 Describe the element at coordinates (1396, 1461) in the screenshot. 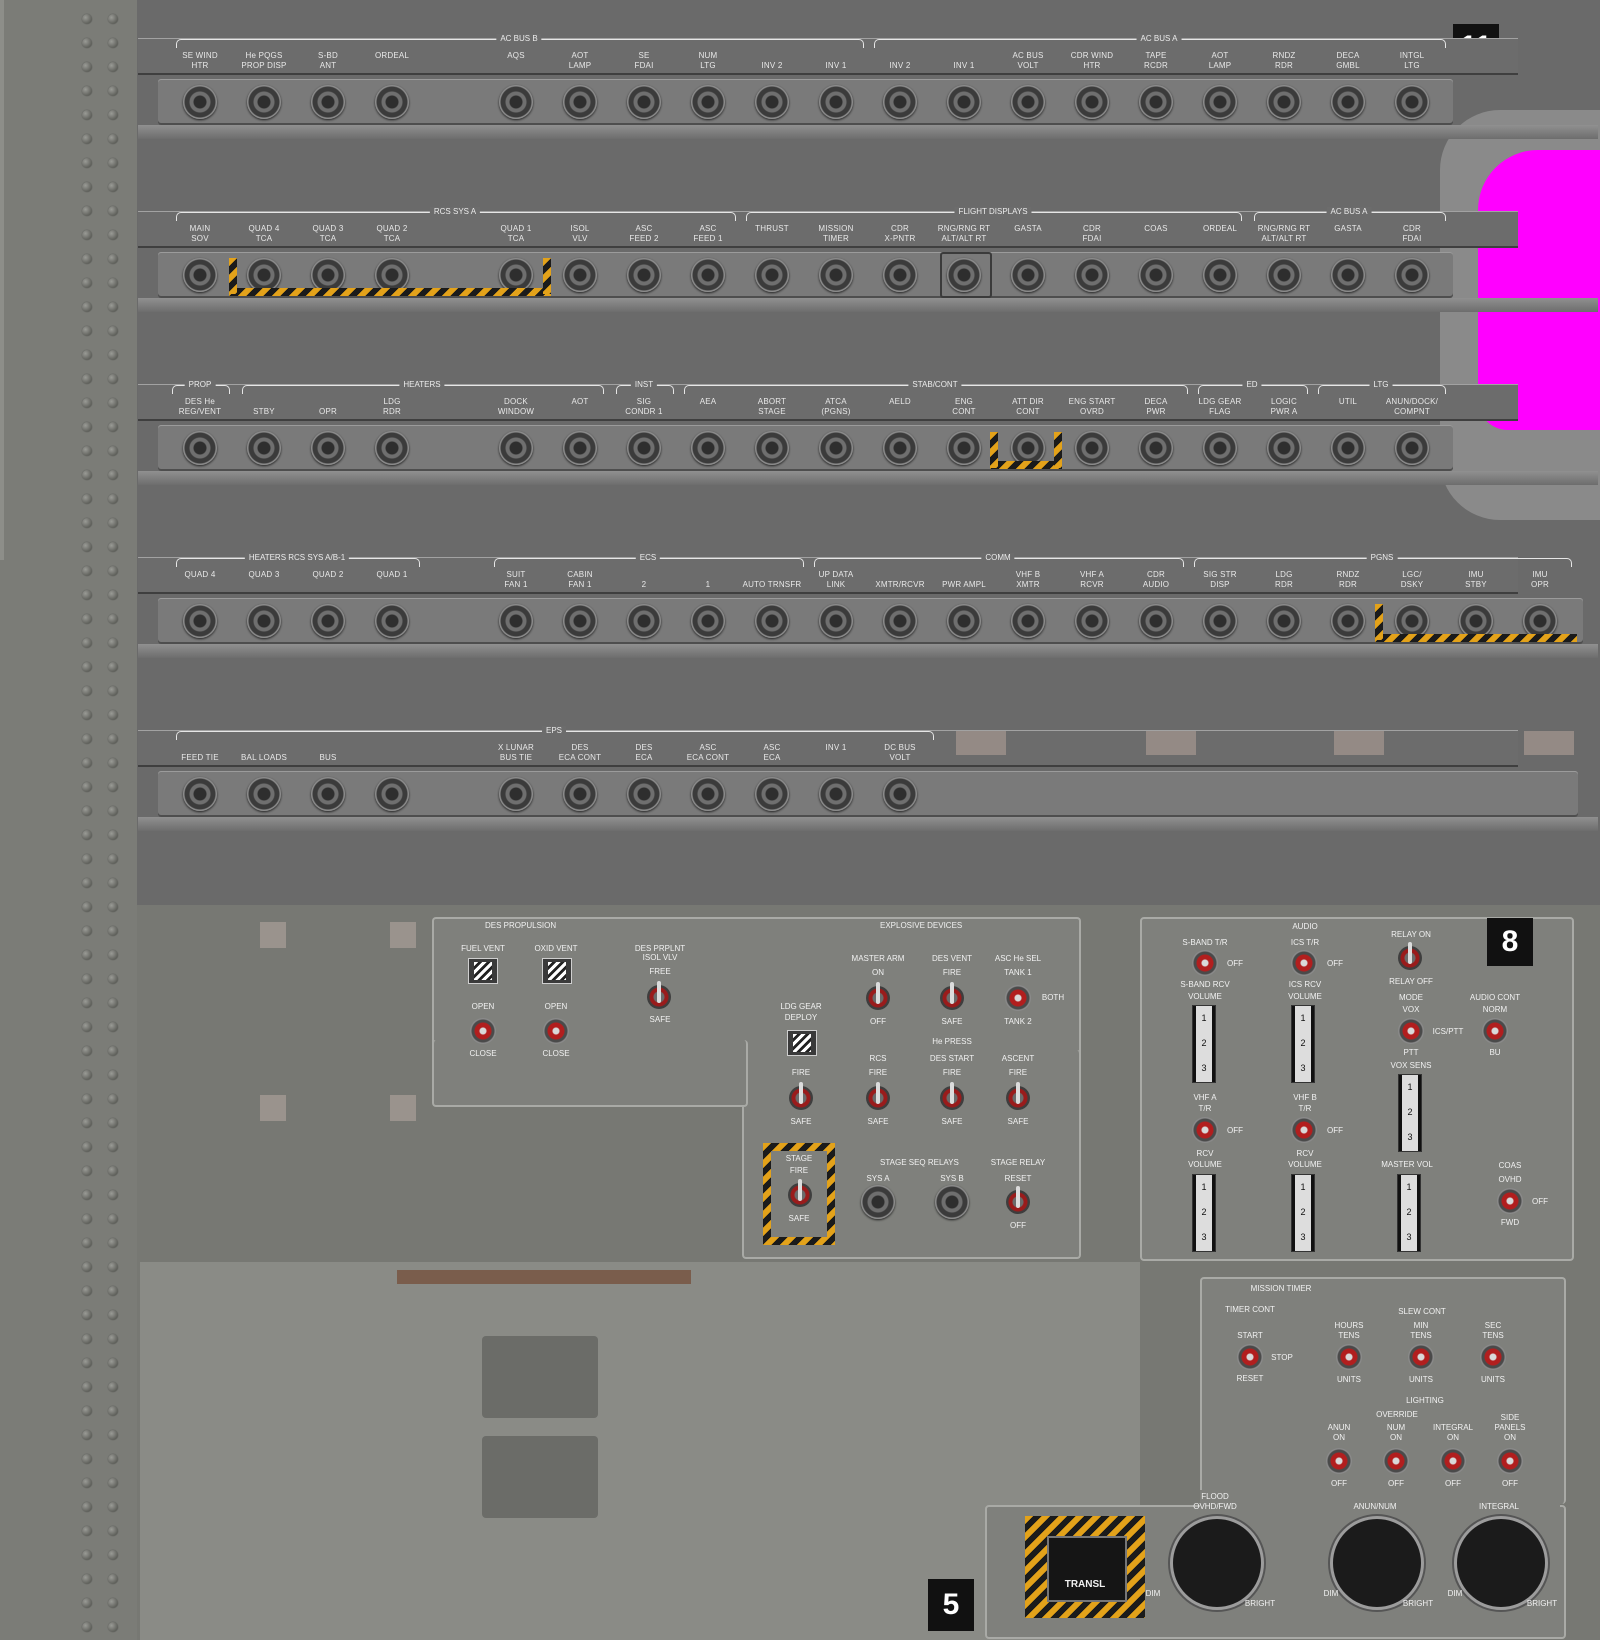

I see `num-override-switch` at that location.